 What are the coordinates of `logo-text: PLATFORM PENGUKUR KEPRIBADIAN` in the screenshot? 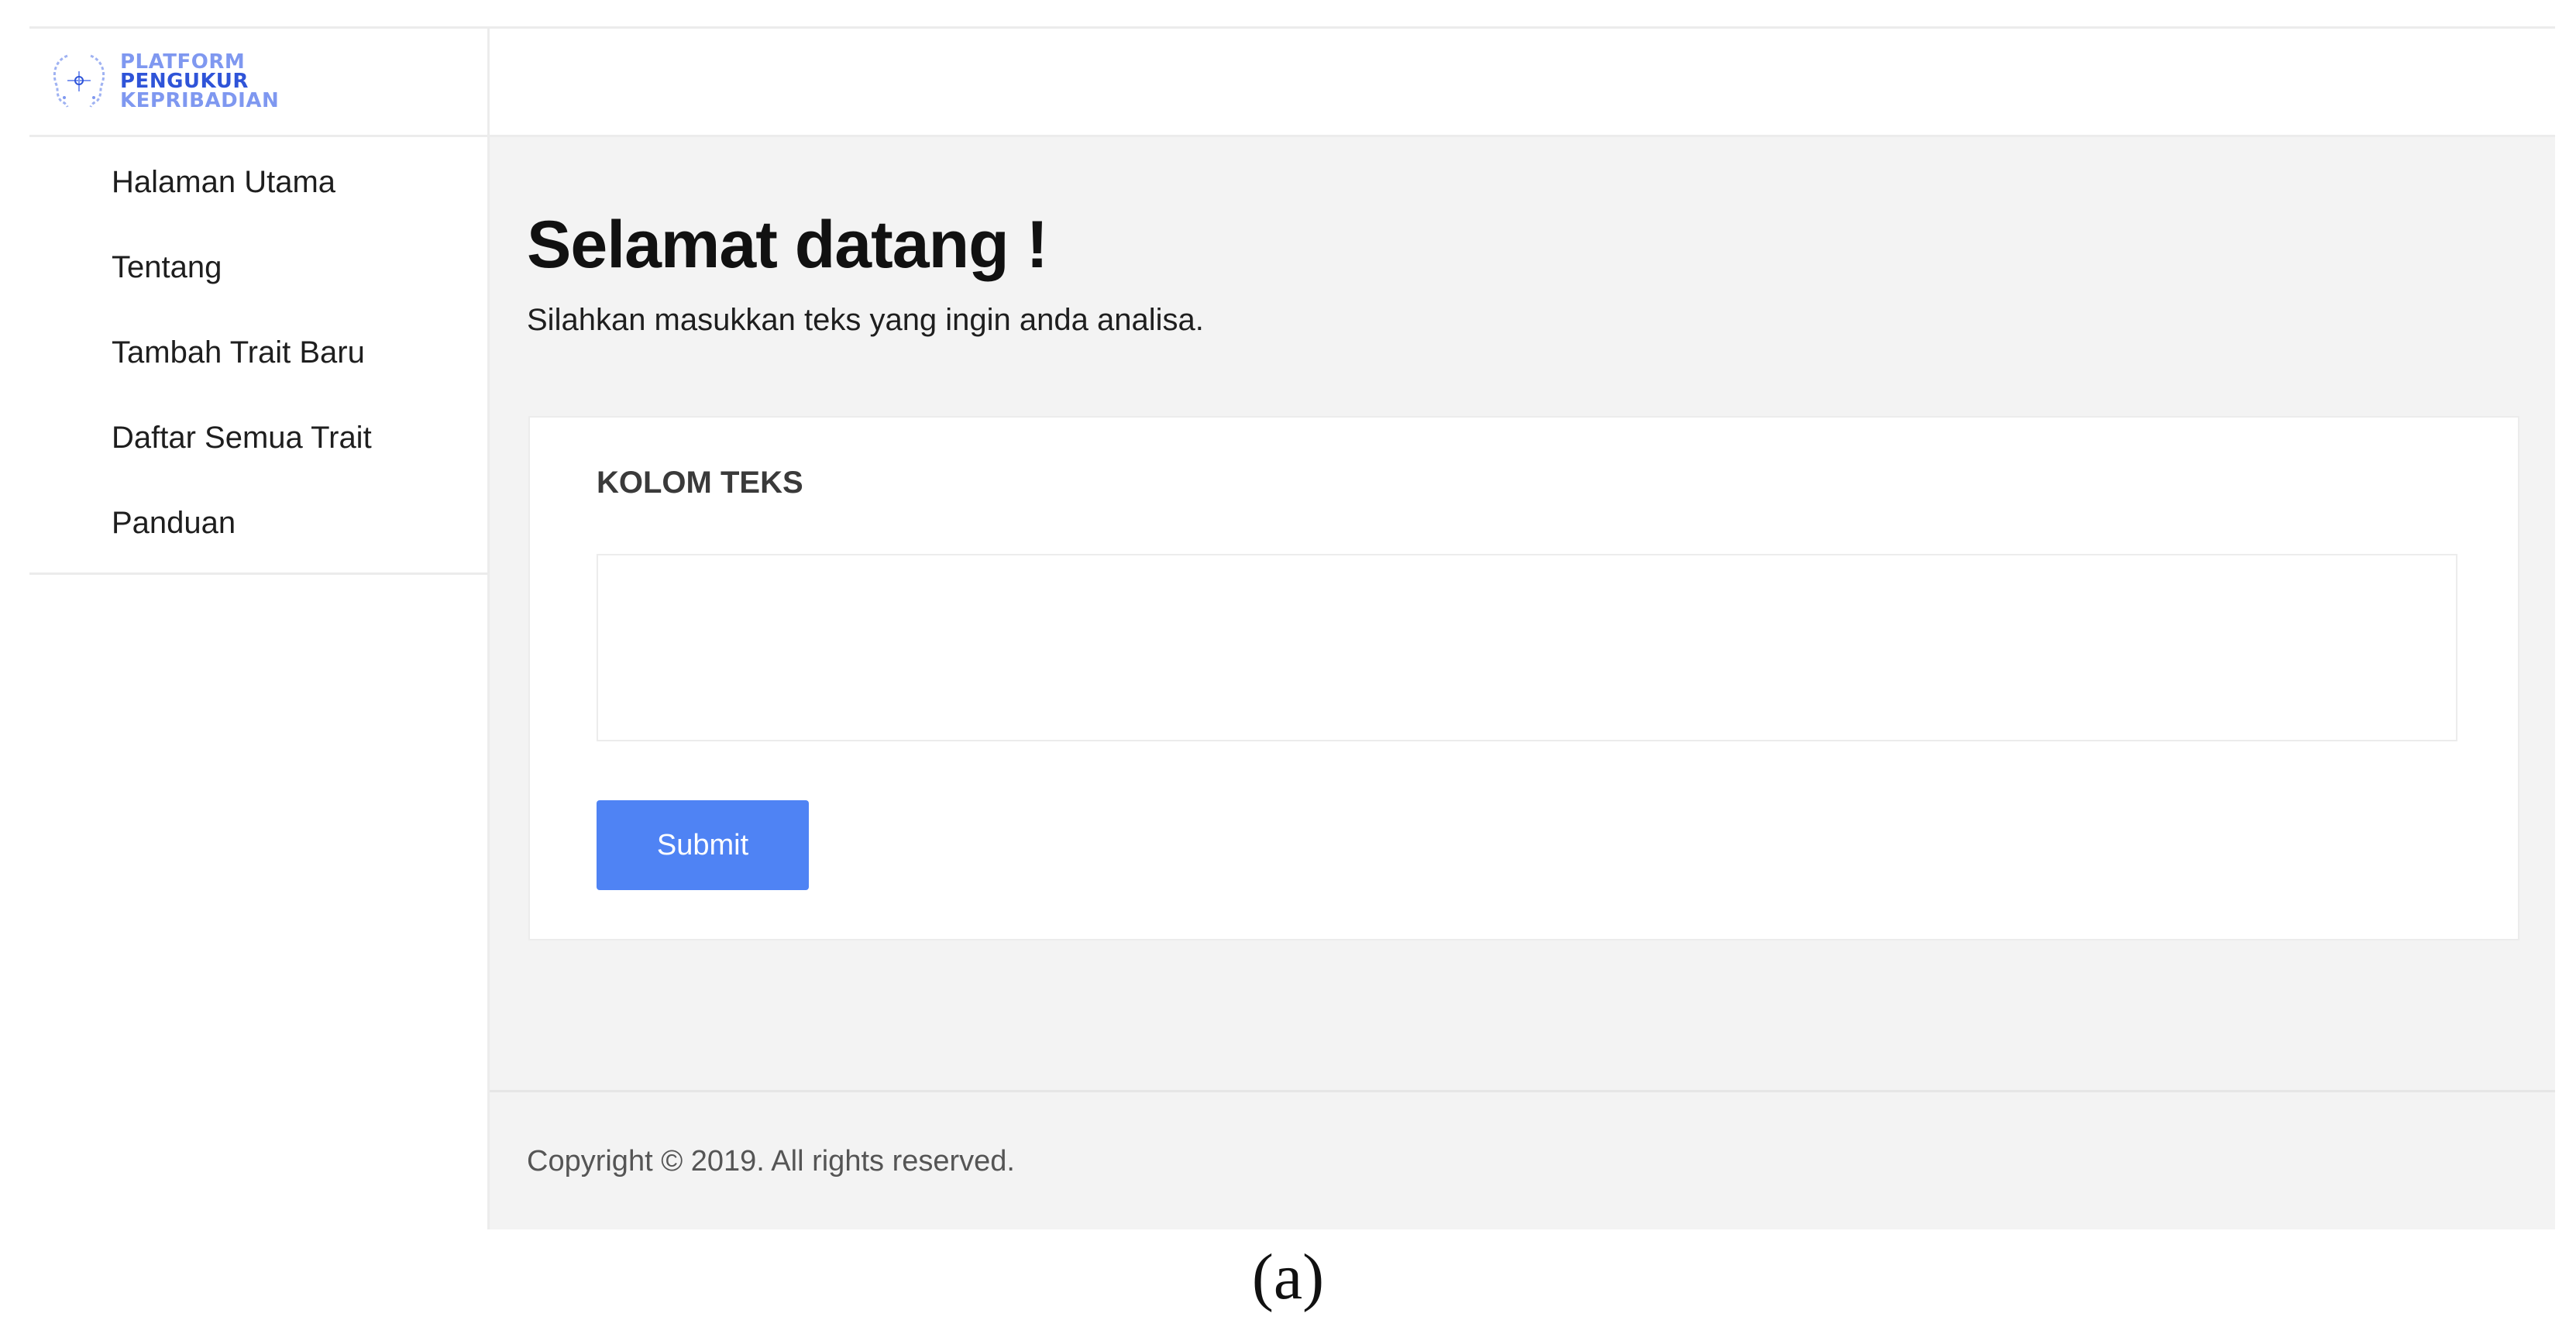 It's located at (200, 81).